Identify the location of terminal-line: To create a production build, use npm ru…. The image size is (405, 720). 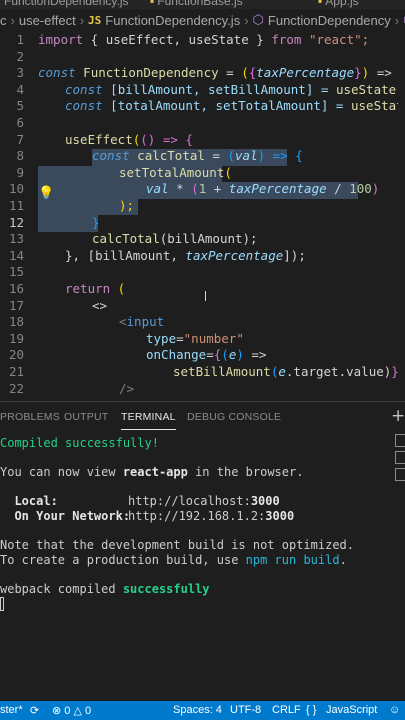
(173, 560).